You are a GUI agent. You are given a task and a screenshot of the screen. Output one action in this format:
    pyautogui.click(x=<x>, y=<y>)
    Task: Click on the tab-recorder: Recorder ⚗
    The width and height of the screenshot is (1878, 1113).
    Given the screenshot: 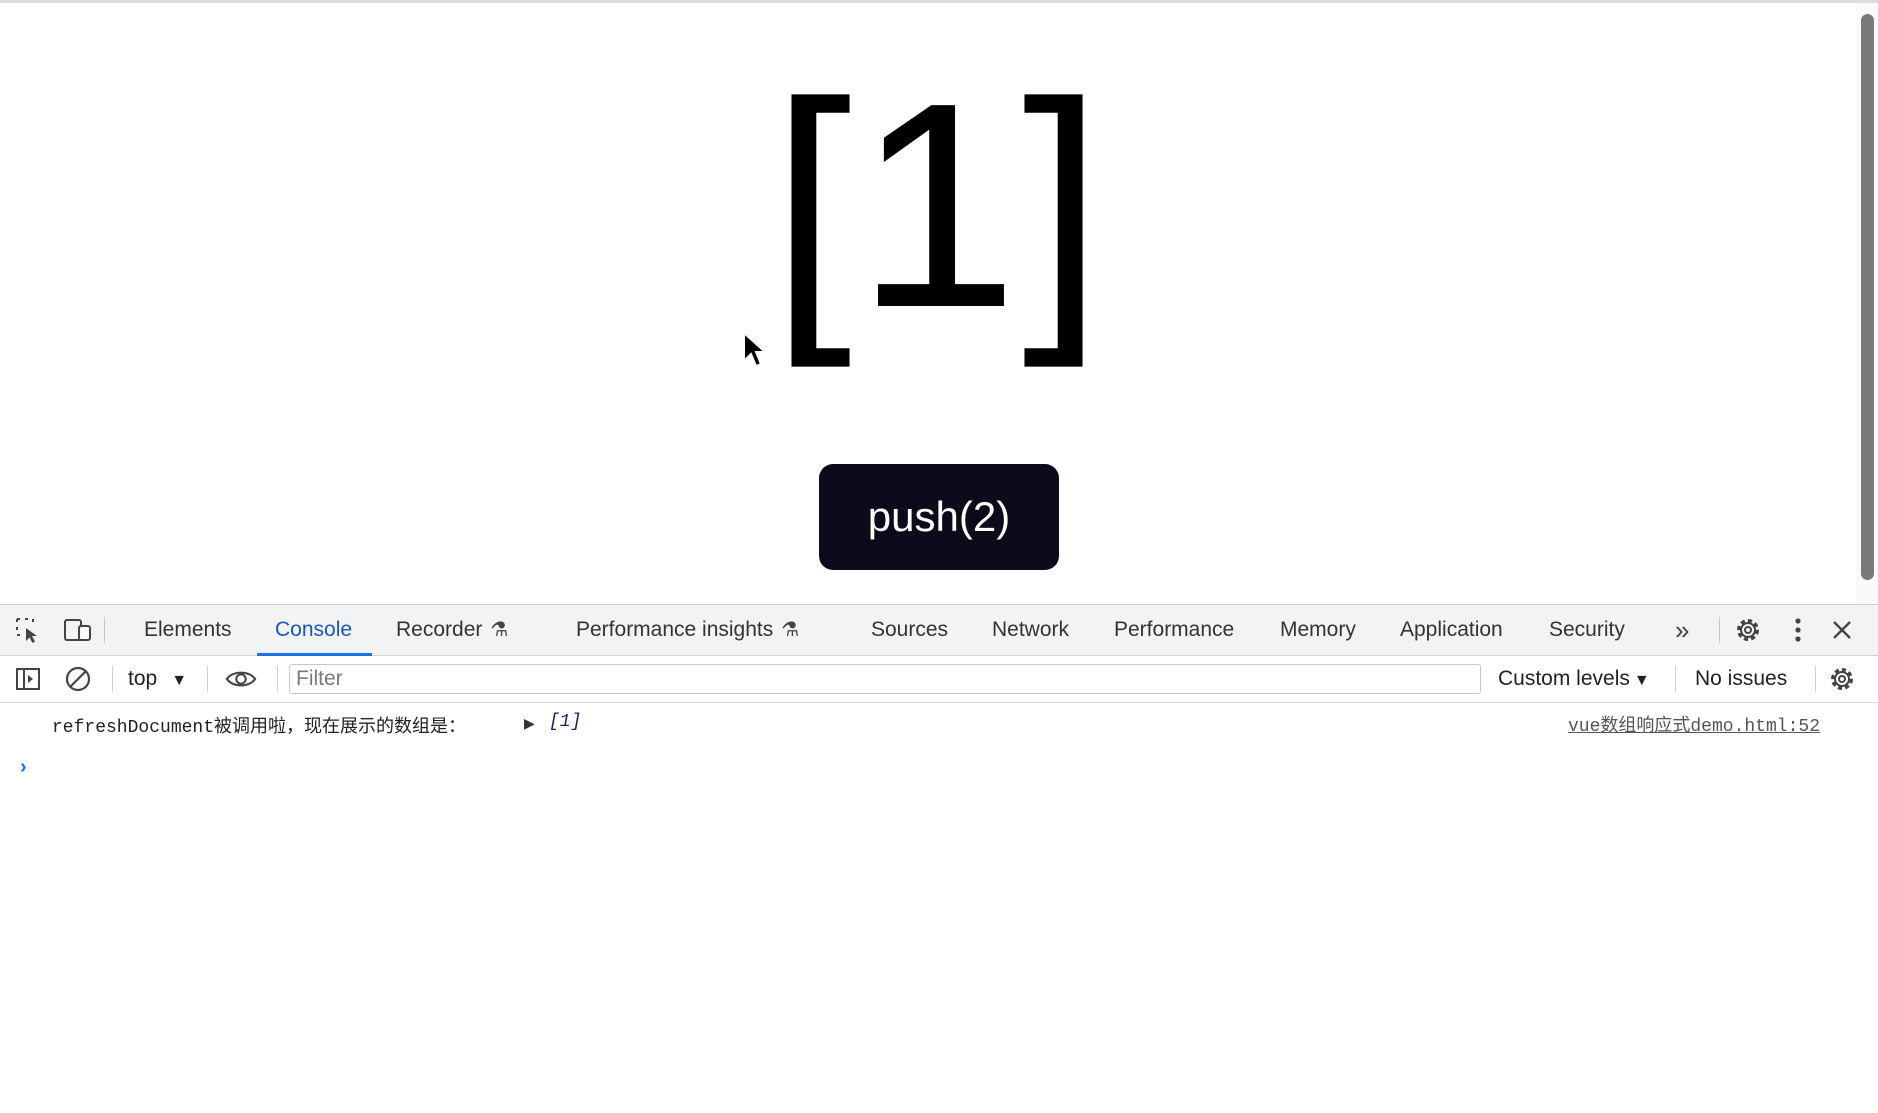 What is the action you would take?
    pyautogui.click(x=452, y=630)
    